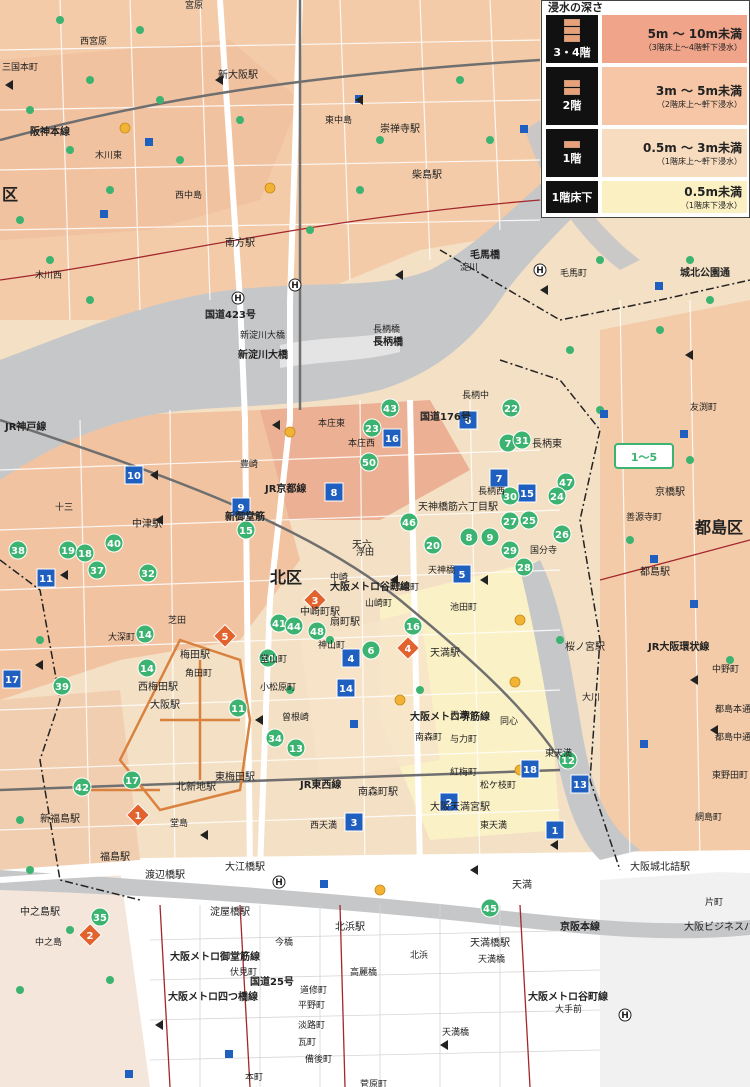  Describe the element at coordinates (12, 680) in the screenshot. I see `marker-number: 17` at that location.